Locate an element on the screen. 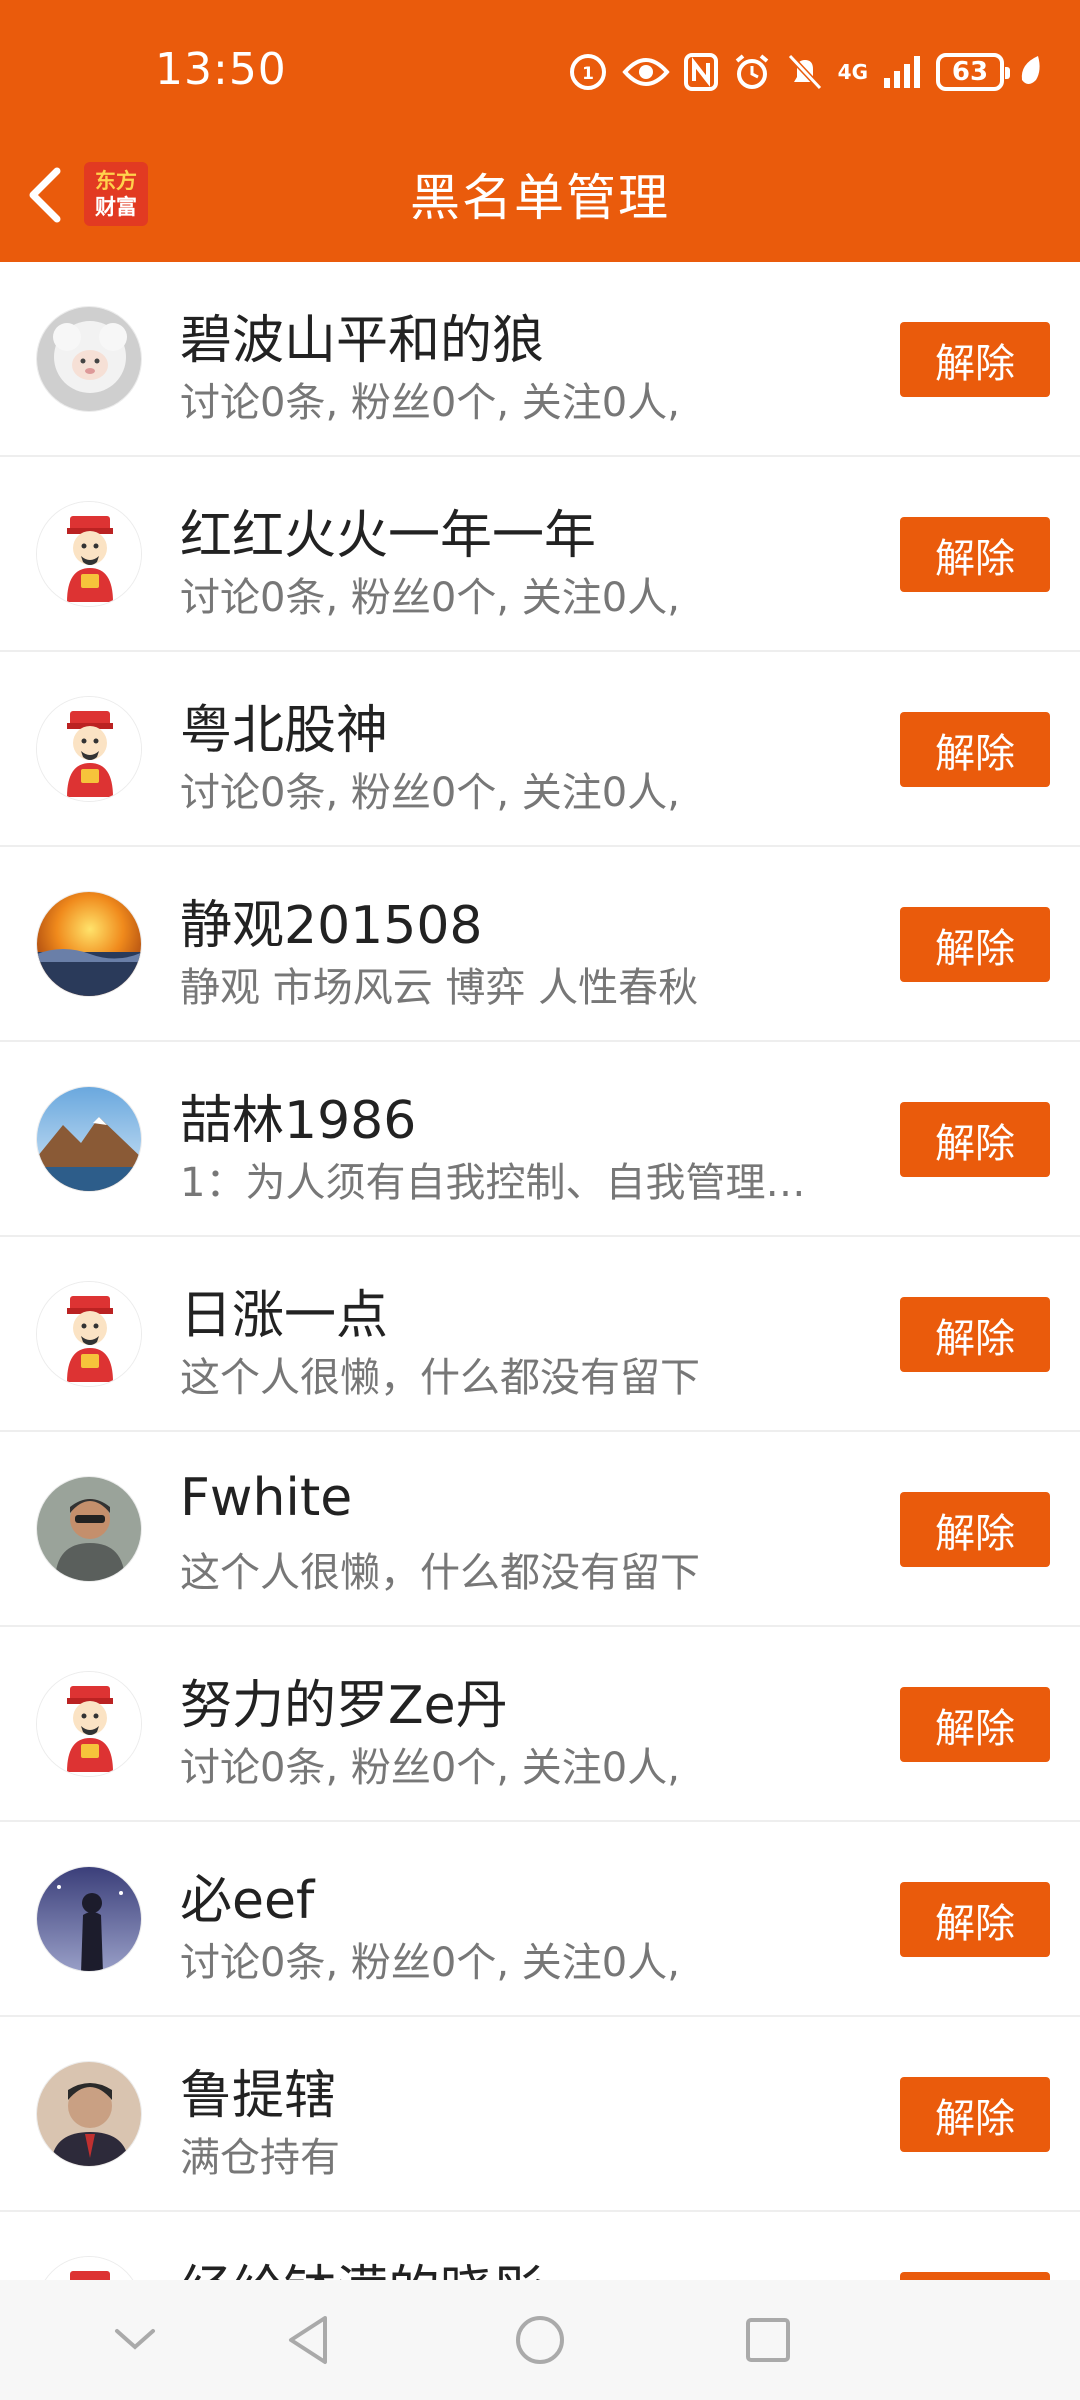 The width and height of the screenshot is (1080, 2400). list-item: 鲁提辖满仓持有 解除 is located at coordinates (540, 2114).